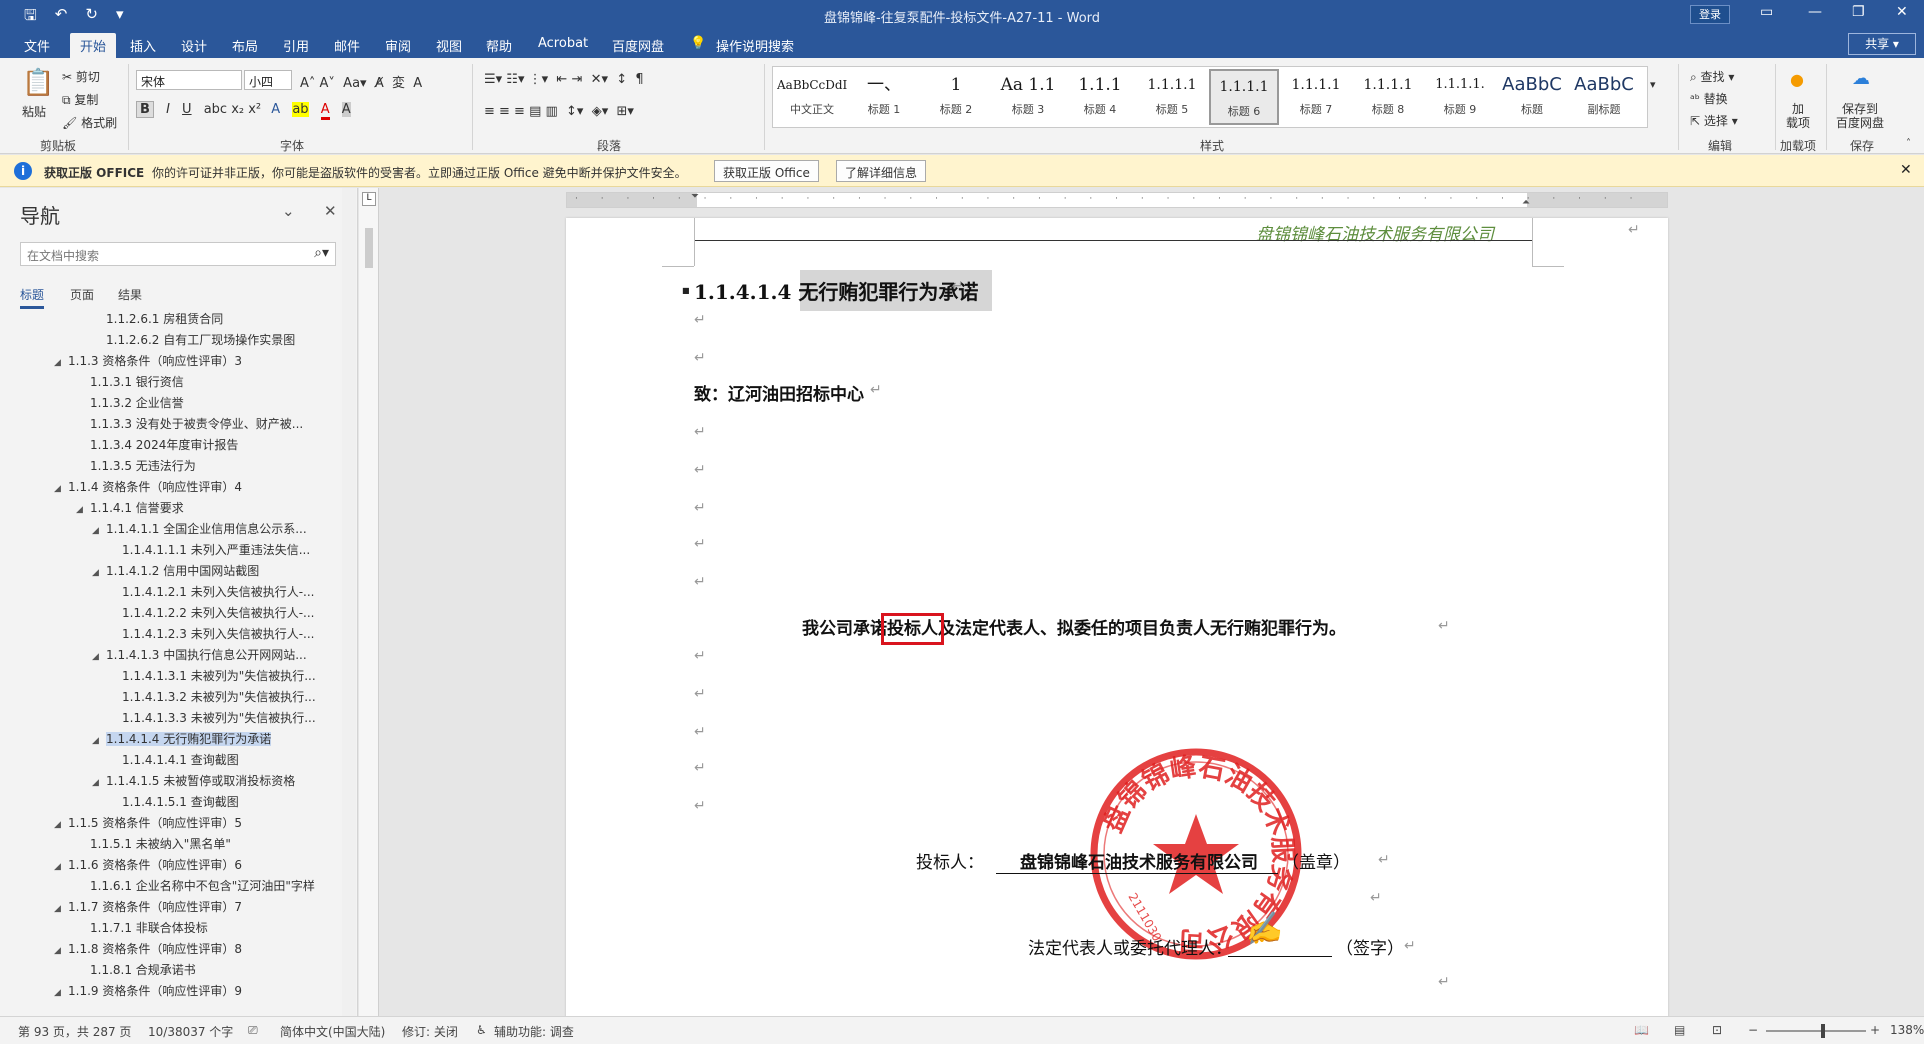 This screenshot has height=1044, width=1924. Describe the element at coordinates (1858, 12) in the screenshot. I see `restore-icon: ❐` at that location.